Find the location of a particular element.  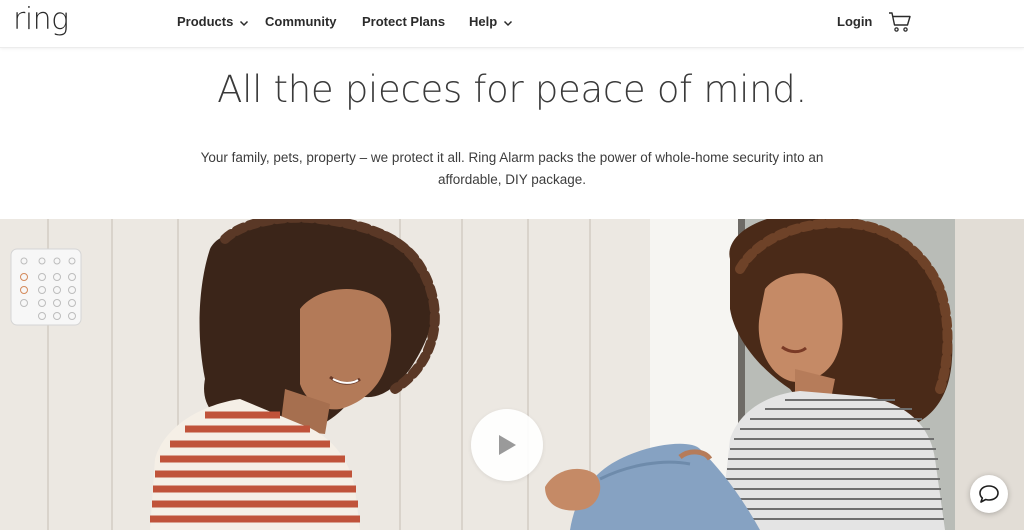

nav-community-label: Community is located at coordinates (301, 21).